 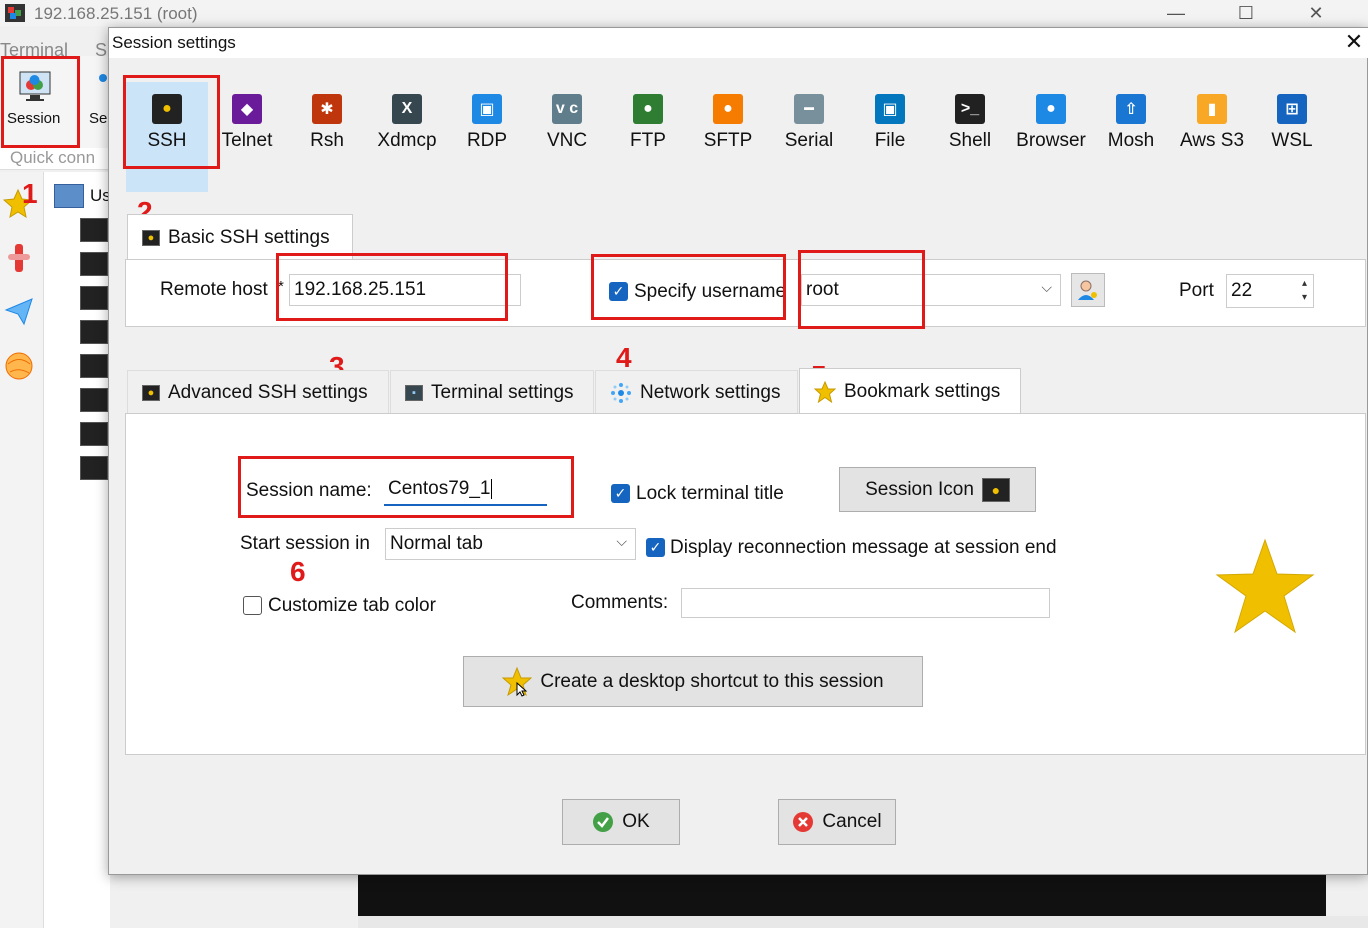 What do you see at coordinates (1046, 287) in the screenshot?
I see `chevron-down-icon: ⌵` at bounding box center [1046, 287].